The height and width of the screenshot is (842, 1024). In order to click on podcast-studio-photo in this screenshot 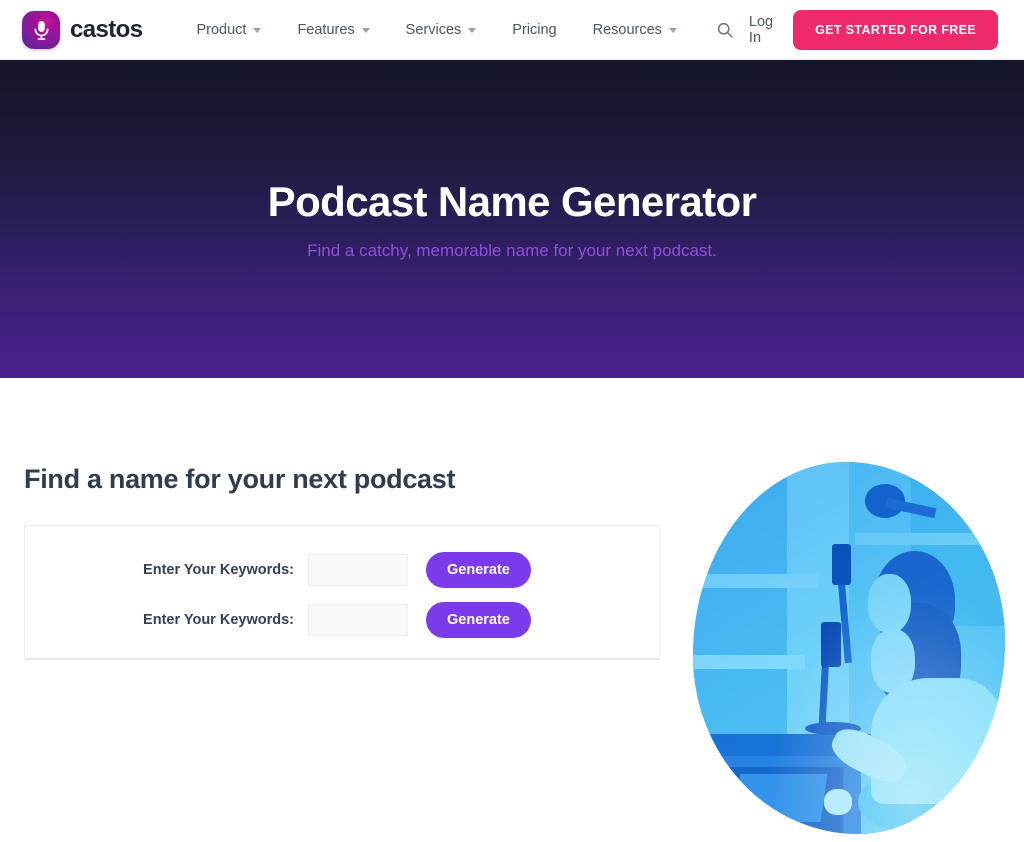, I will do `click(849, 648)`.